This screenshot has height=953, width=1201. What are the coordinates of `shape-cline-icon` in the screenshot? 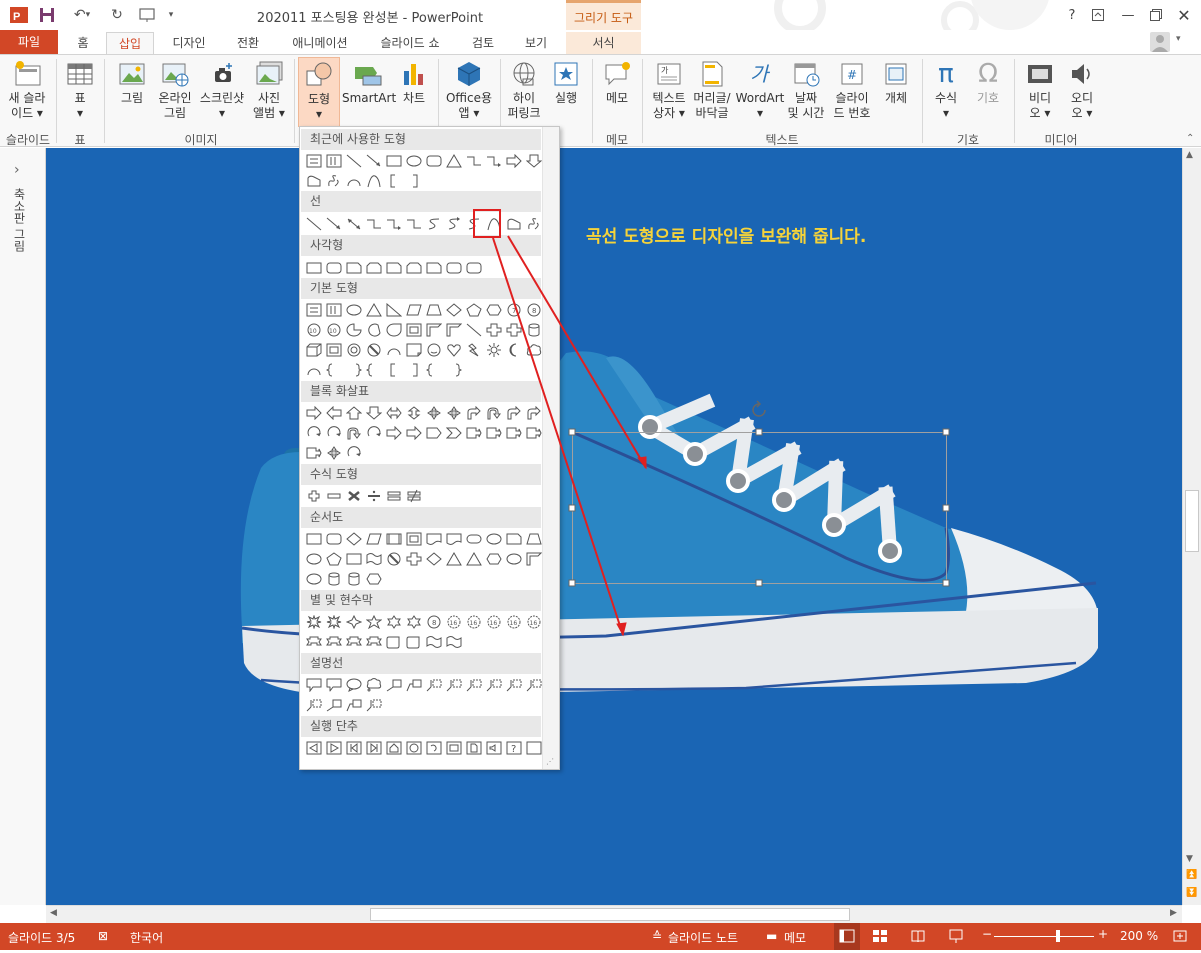 It's located at (334, 705).